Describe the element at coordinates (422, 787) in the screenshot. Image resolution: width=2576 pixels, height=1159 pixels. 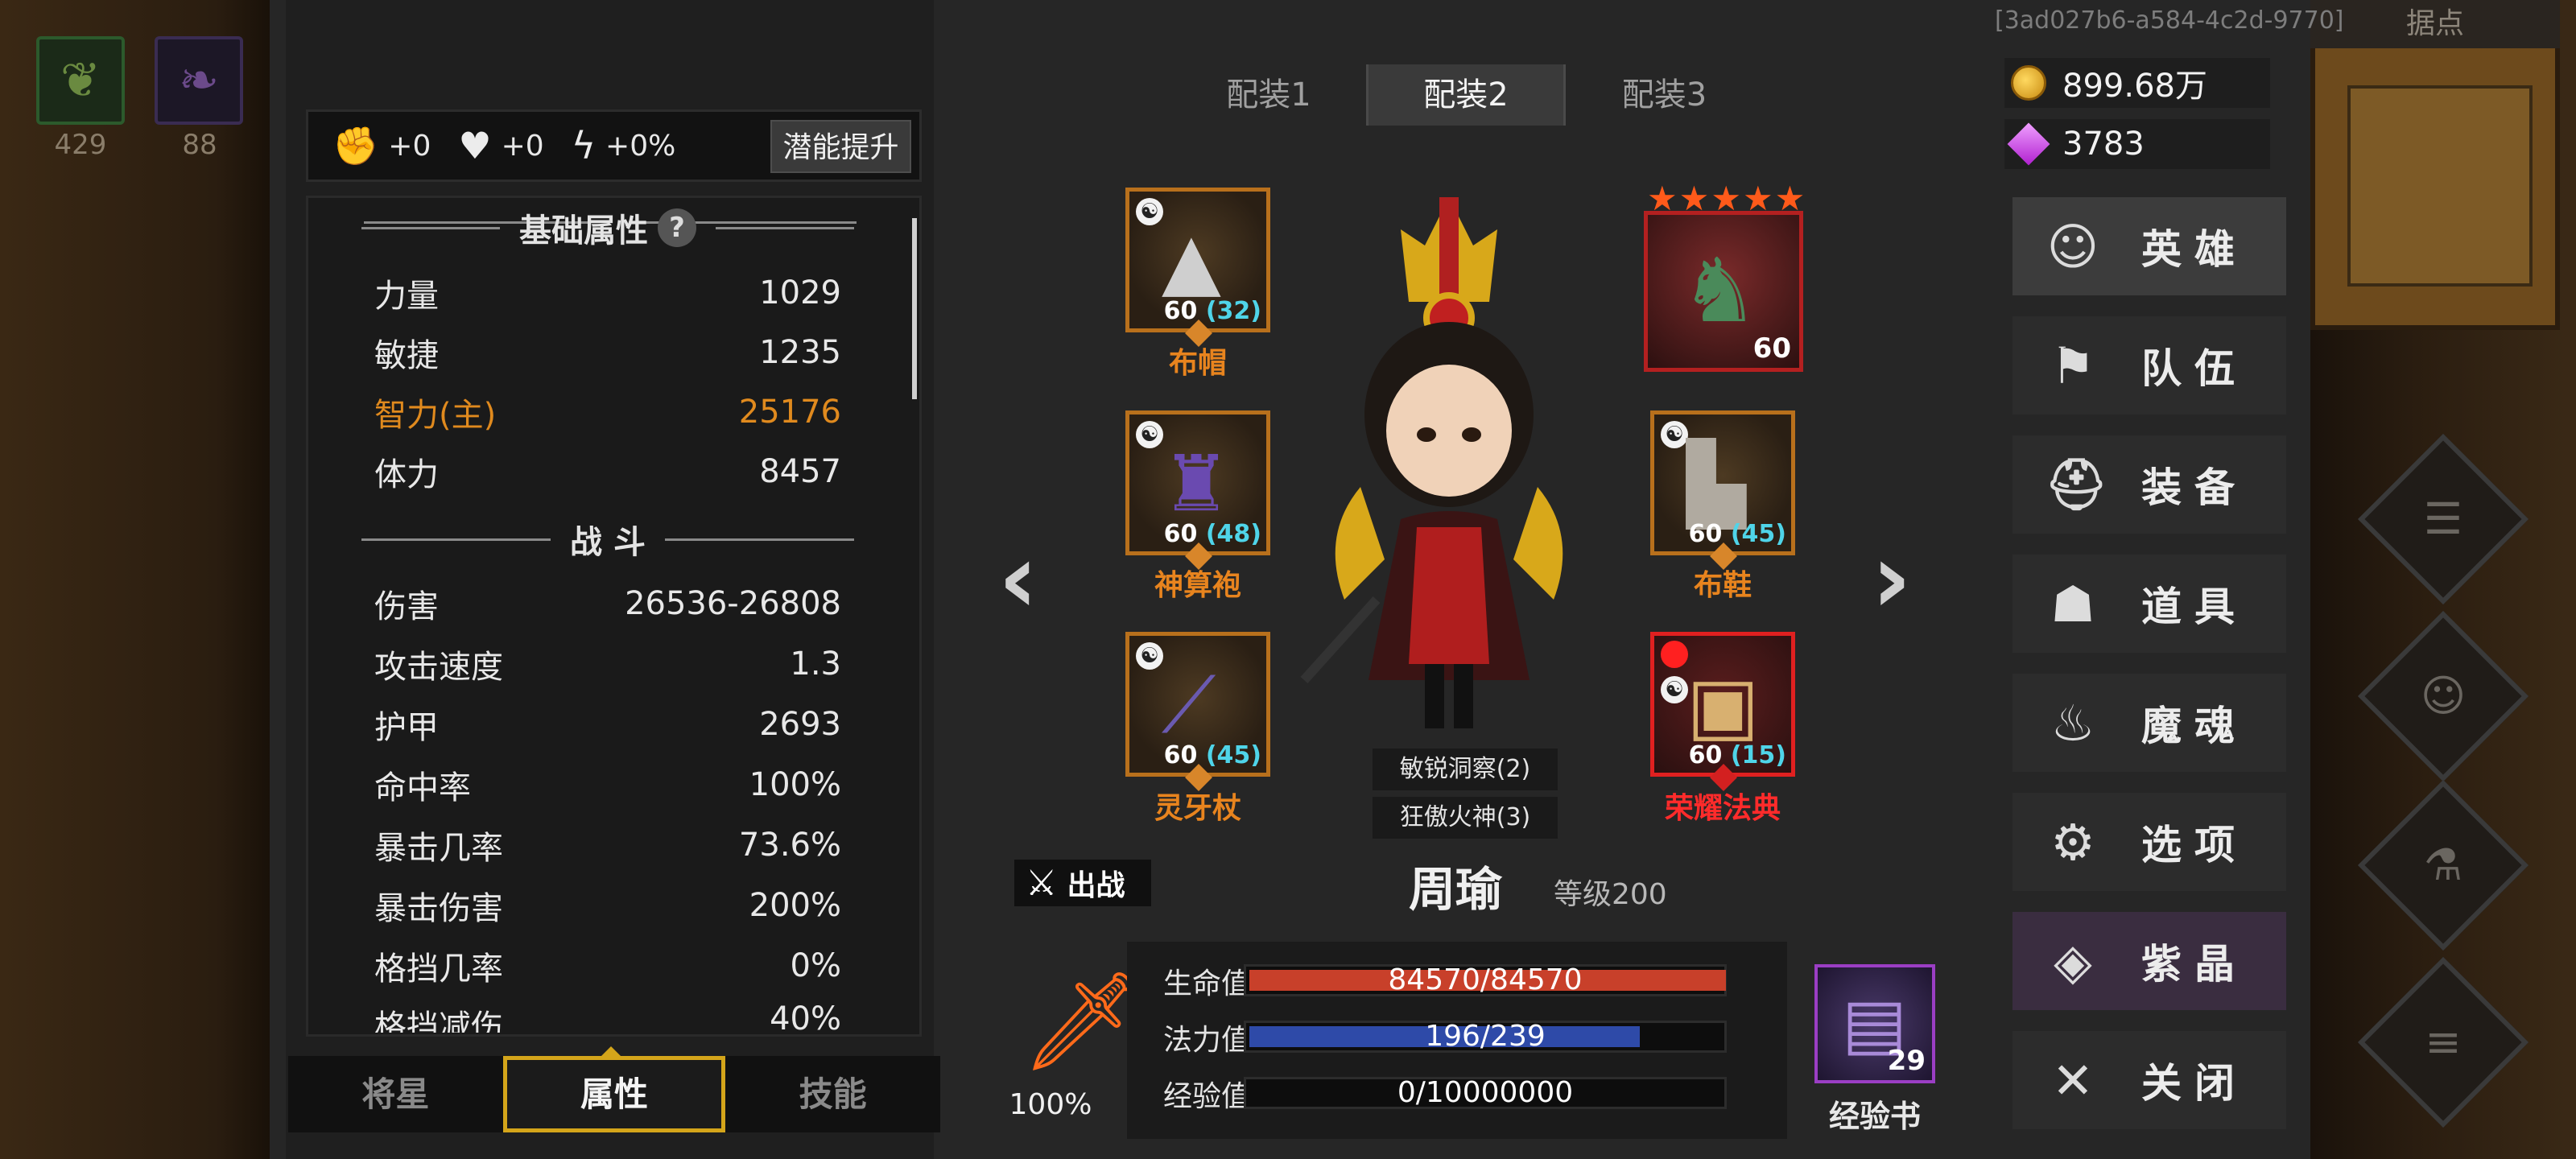
I see `stat-label: 命中率` at that location.